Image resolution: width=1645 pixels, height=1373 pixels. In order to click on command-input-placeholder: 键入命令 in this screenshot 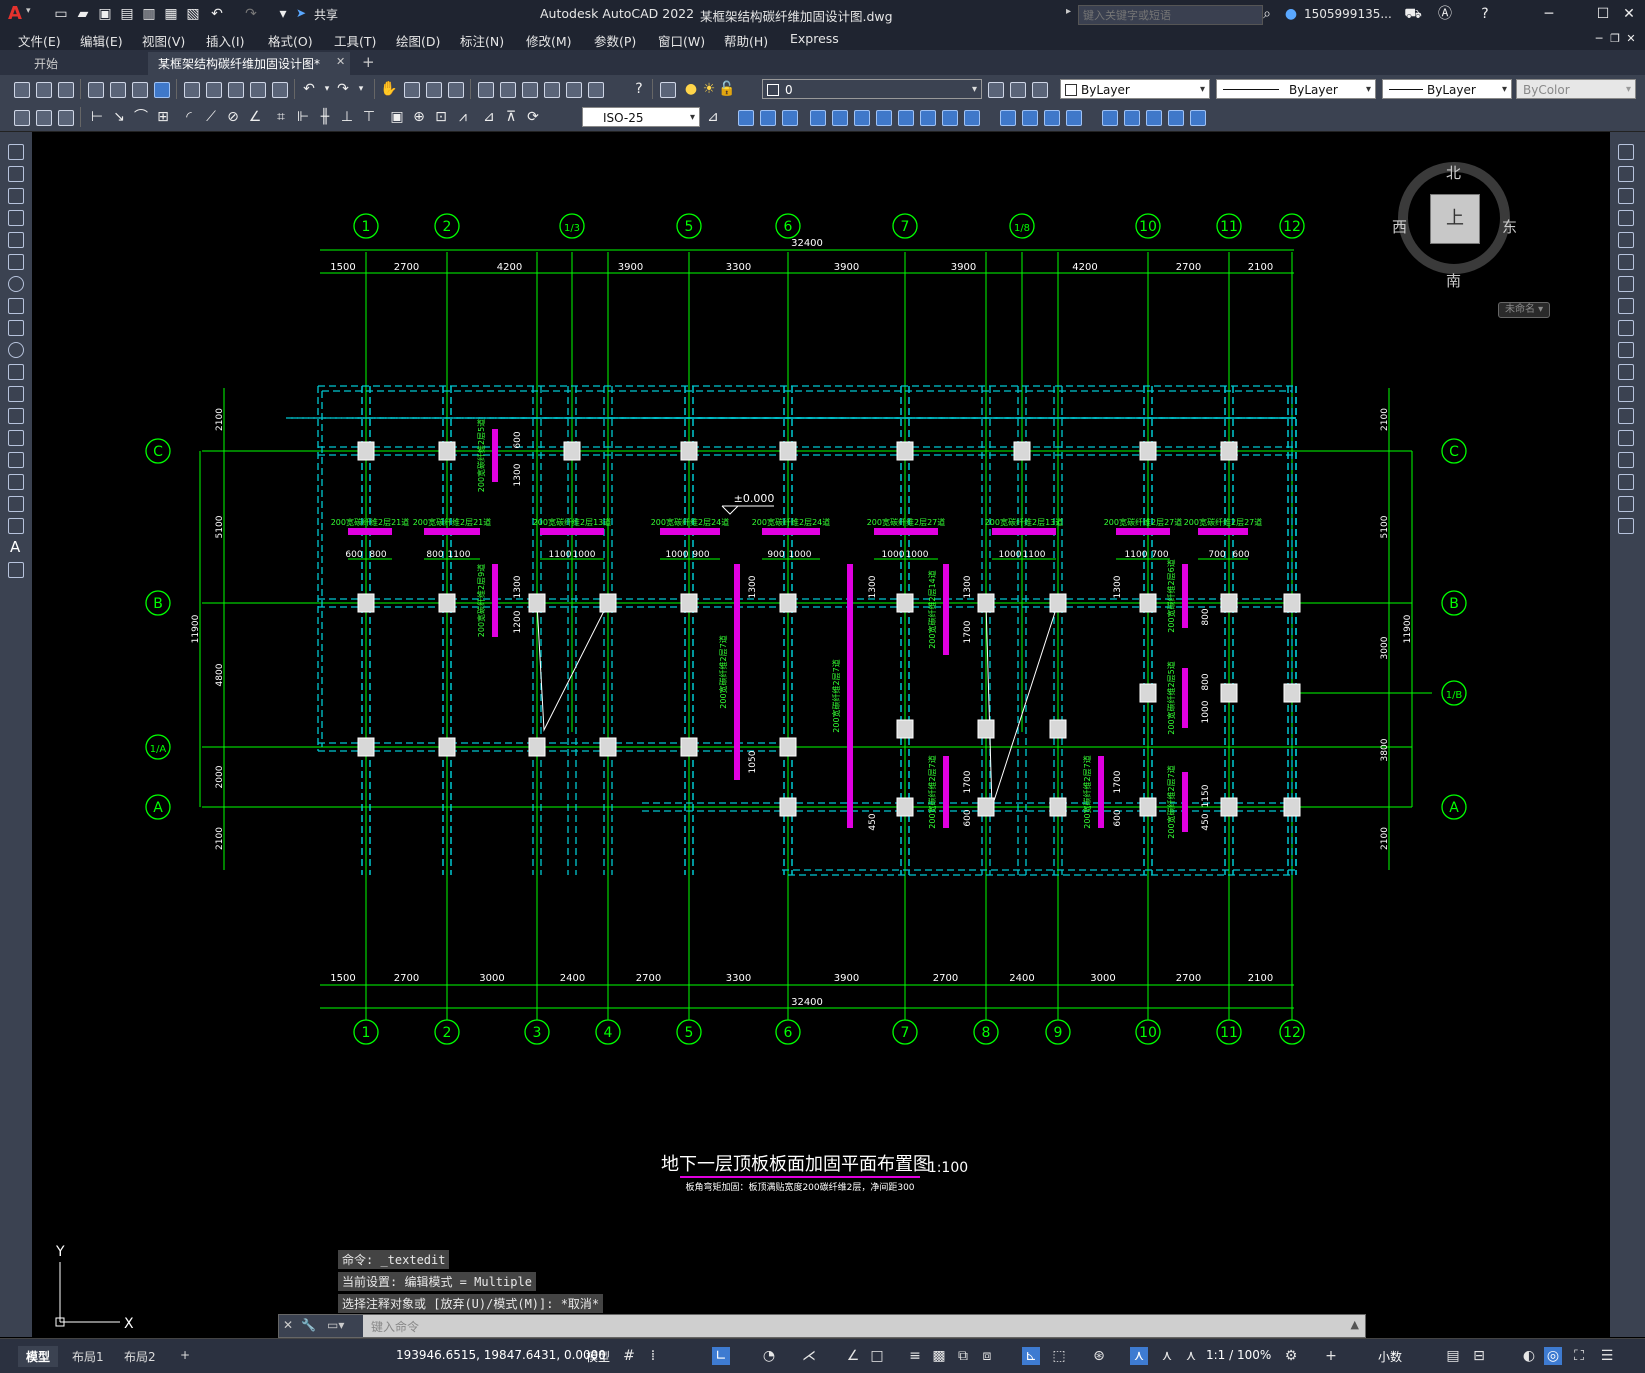, I will do `click(395, 1326)`.